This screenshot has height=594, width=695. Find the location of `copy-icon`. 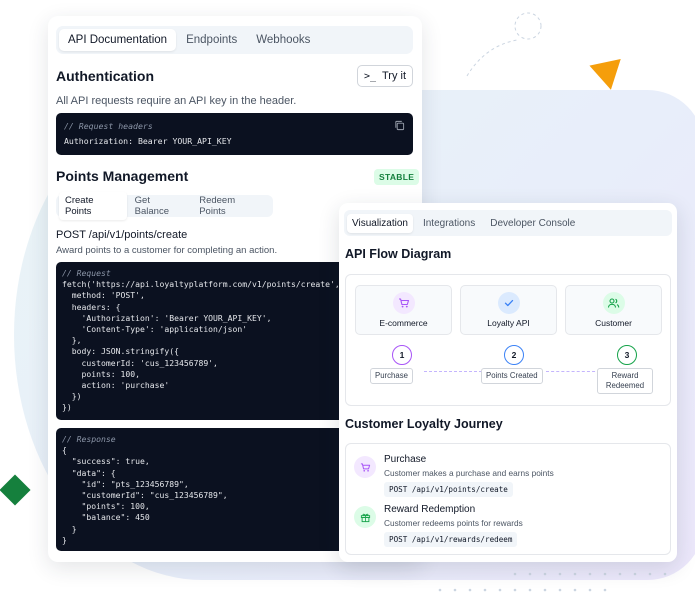

copy-icon is located at coordinates (399, 125).